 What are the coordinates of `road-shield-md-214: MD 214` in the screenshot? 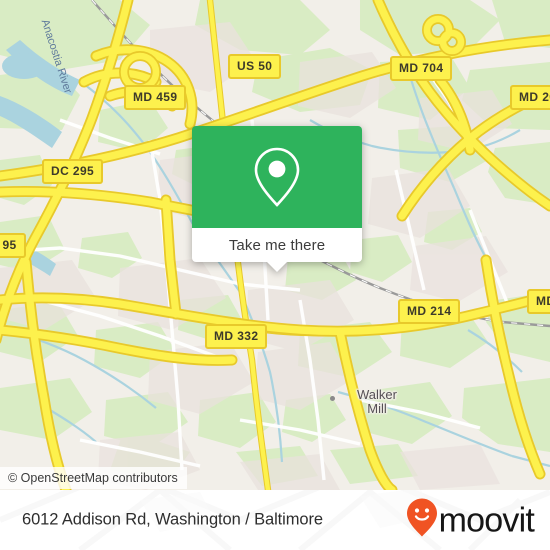 It's located at (429, 311).